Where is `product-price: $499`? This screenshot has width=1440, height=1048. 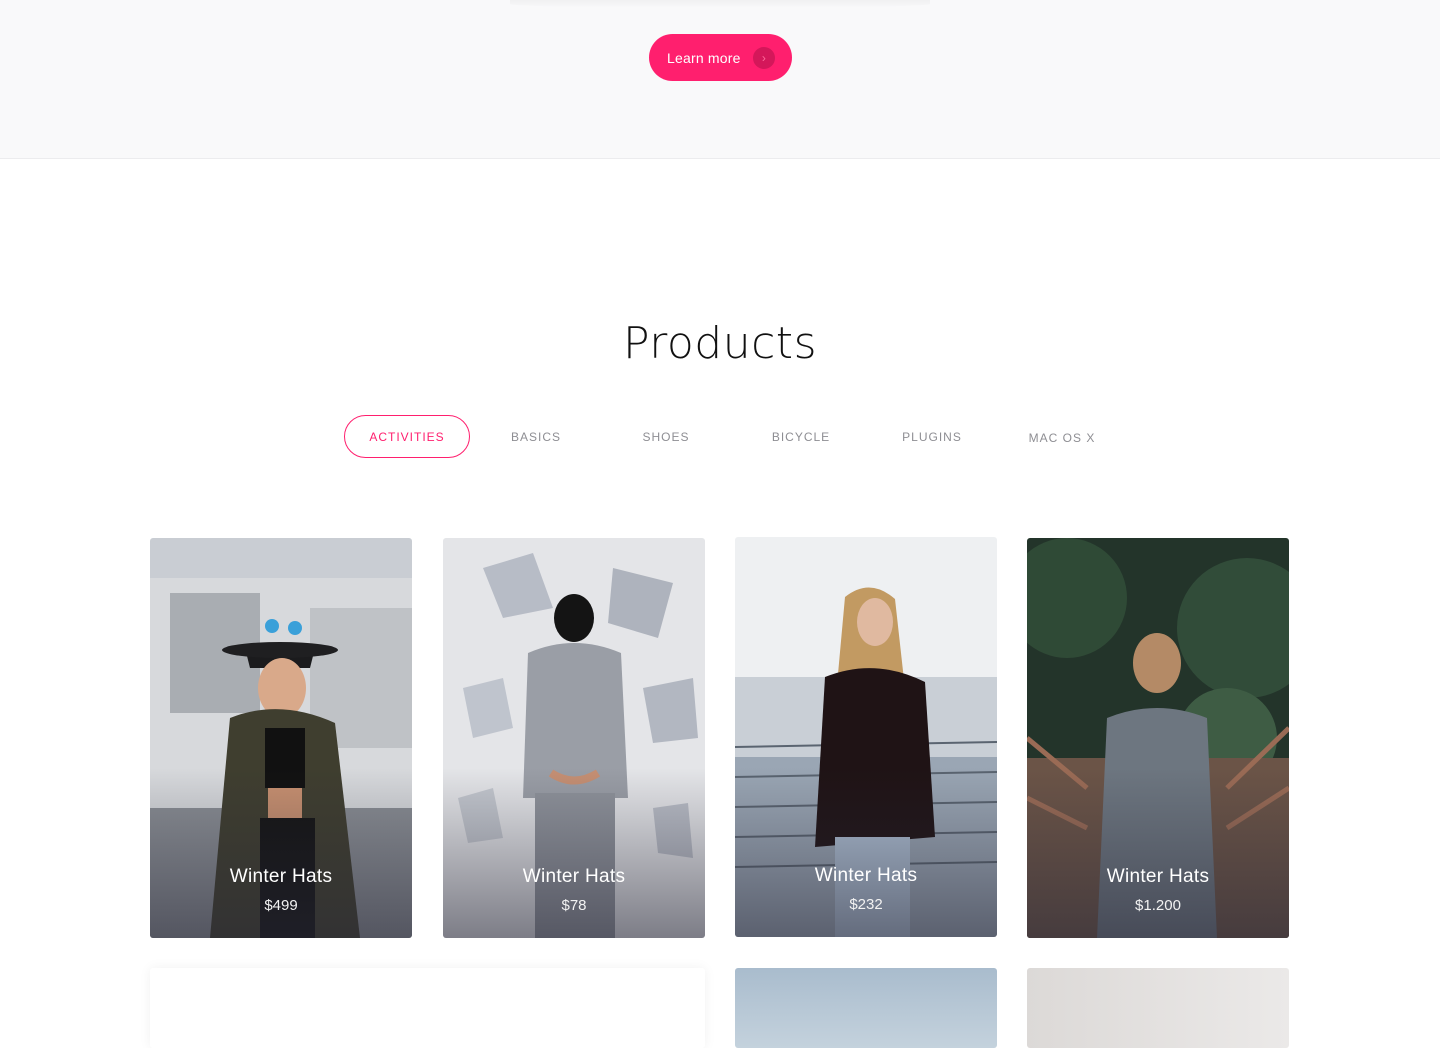 product-price: $499 is located at coordinates (281, 905).